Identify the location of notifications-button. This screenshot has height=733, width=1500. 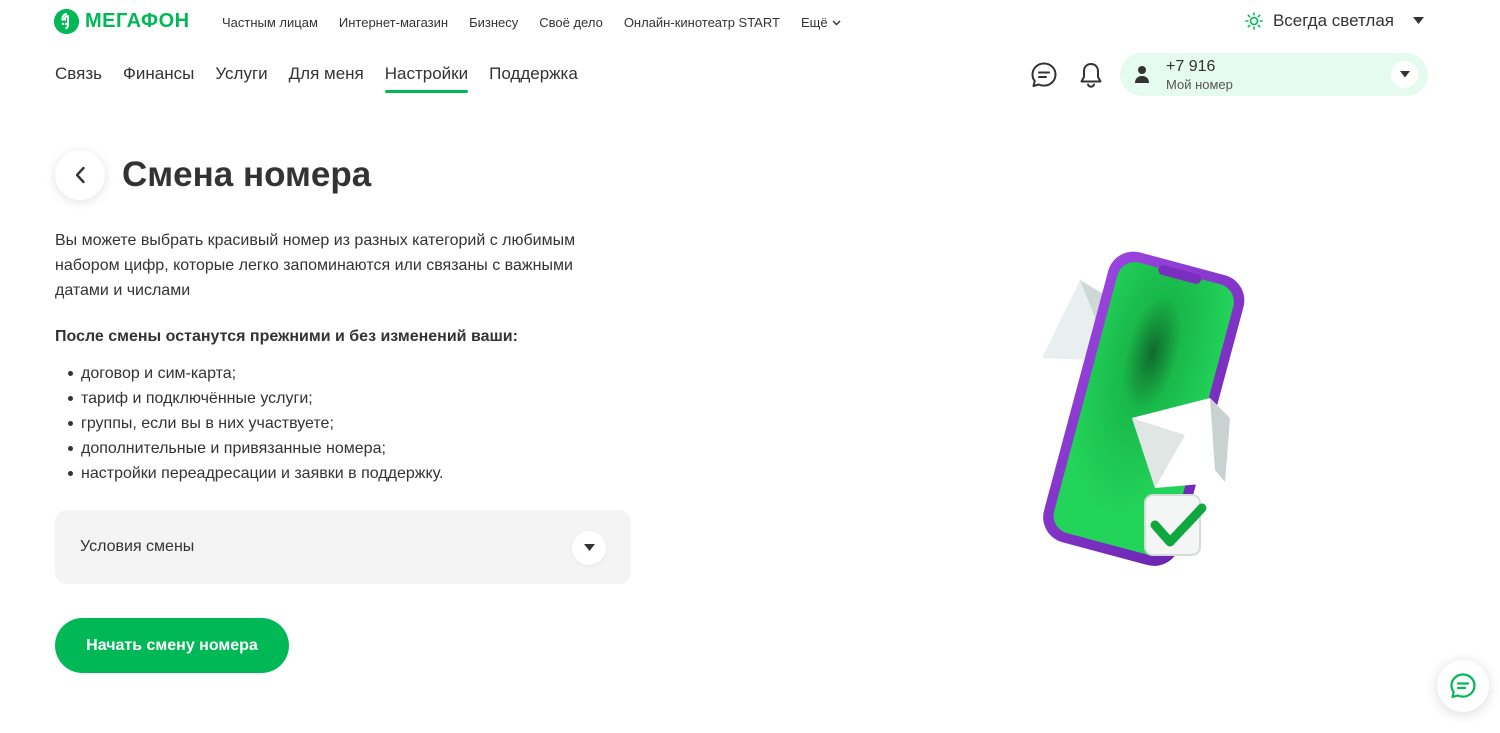
(1091, 75).